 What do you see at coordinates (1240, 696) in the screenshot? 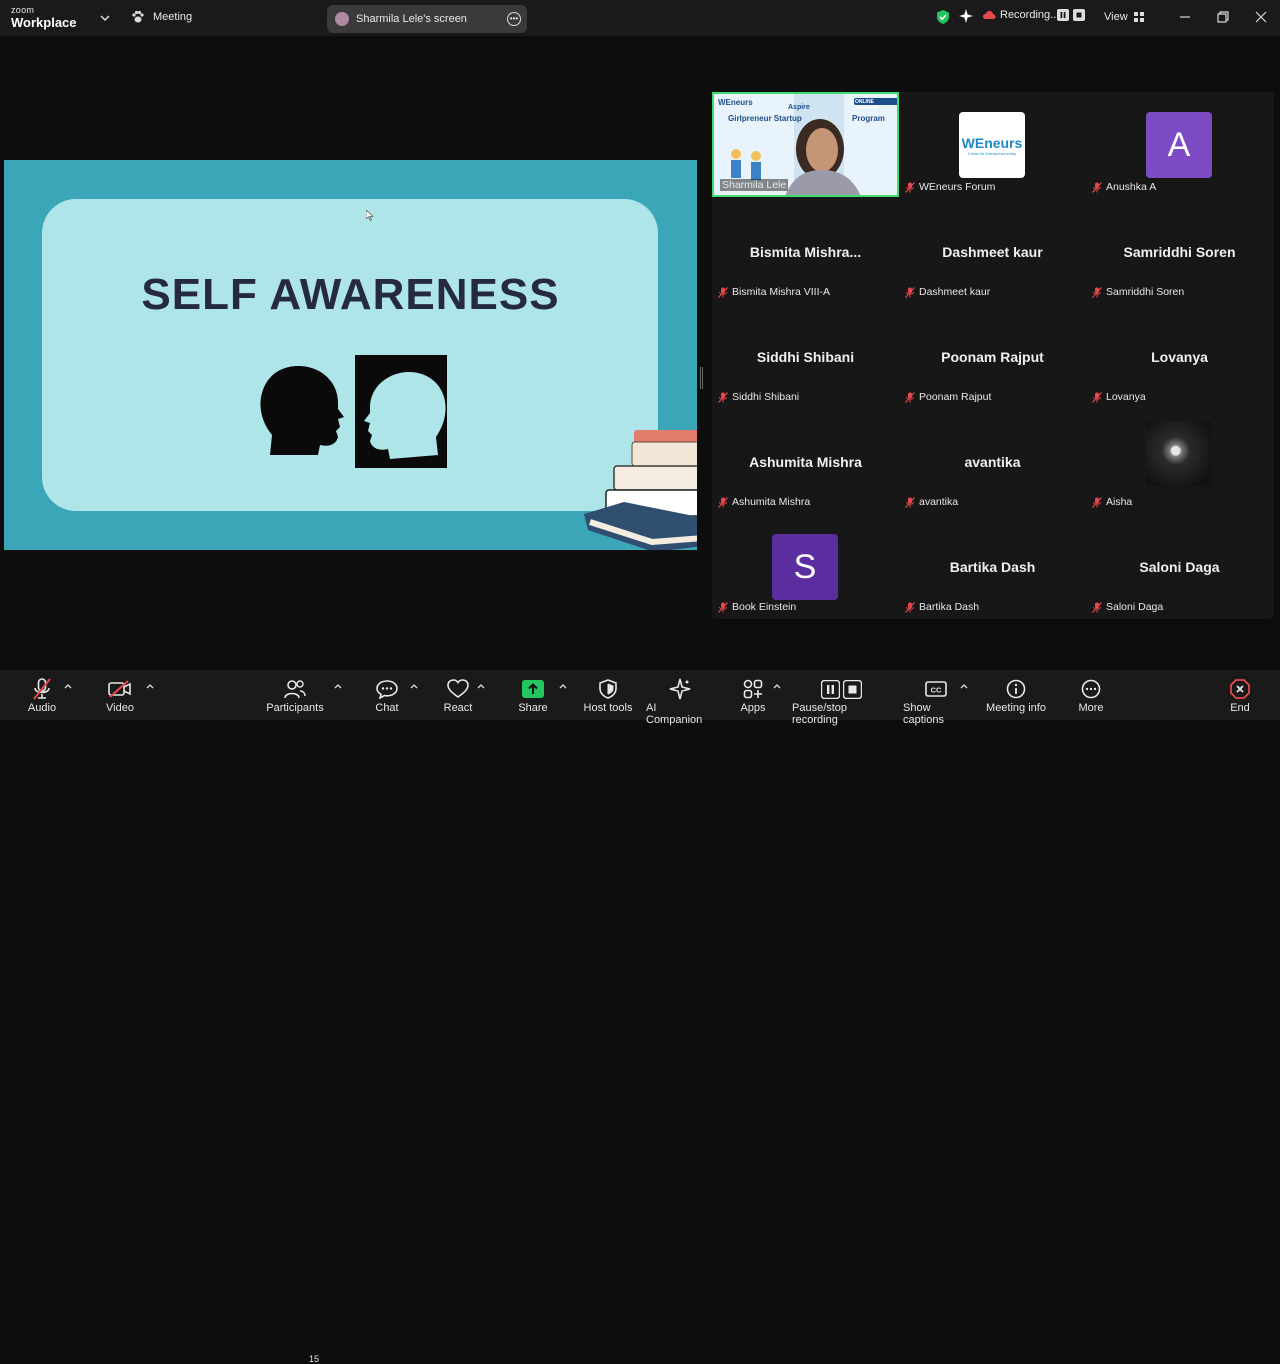
I see `end-meeting-button: End` at bounding box center [1240, 696].